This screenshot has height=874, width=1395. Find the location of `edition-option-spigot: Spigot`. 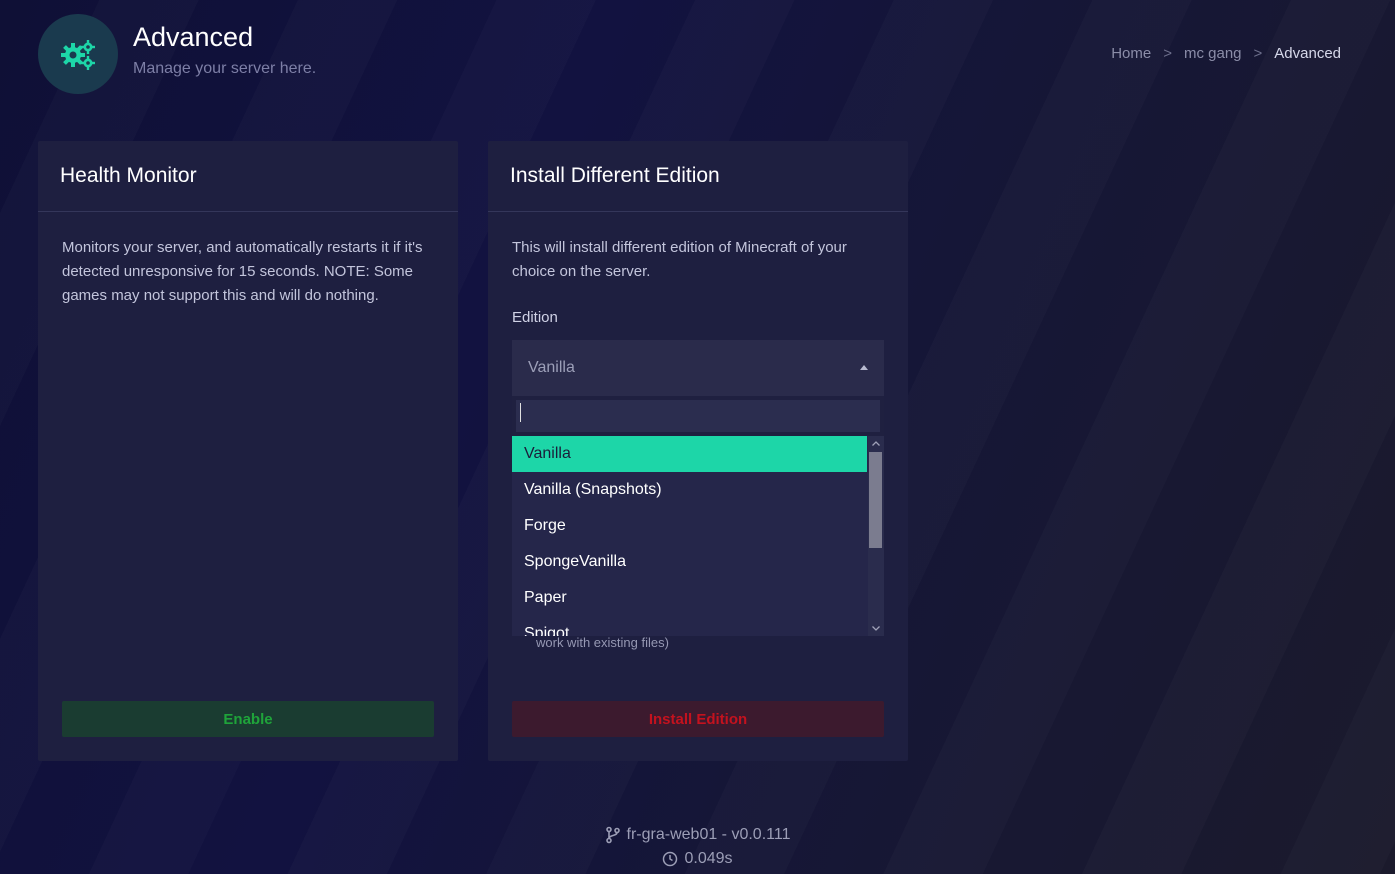

edition-option-spigot: Spigot is located at coordinates (689, 626).